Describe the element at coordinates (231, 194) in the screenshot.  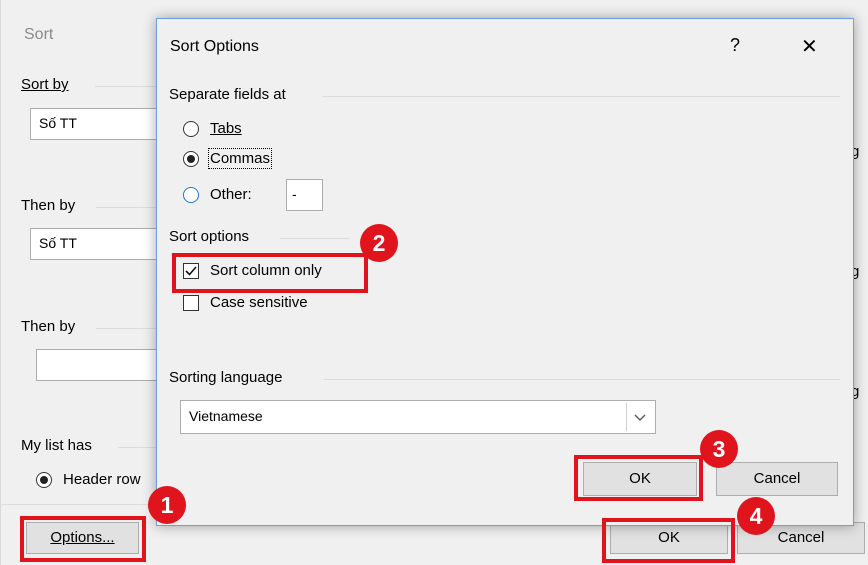
I see `other-label: Other:` at that location.